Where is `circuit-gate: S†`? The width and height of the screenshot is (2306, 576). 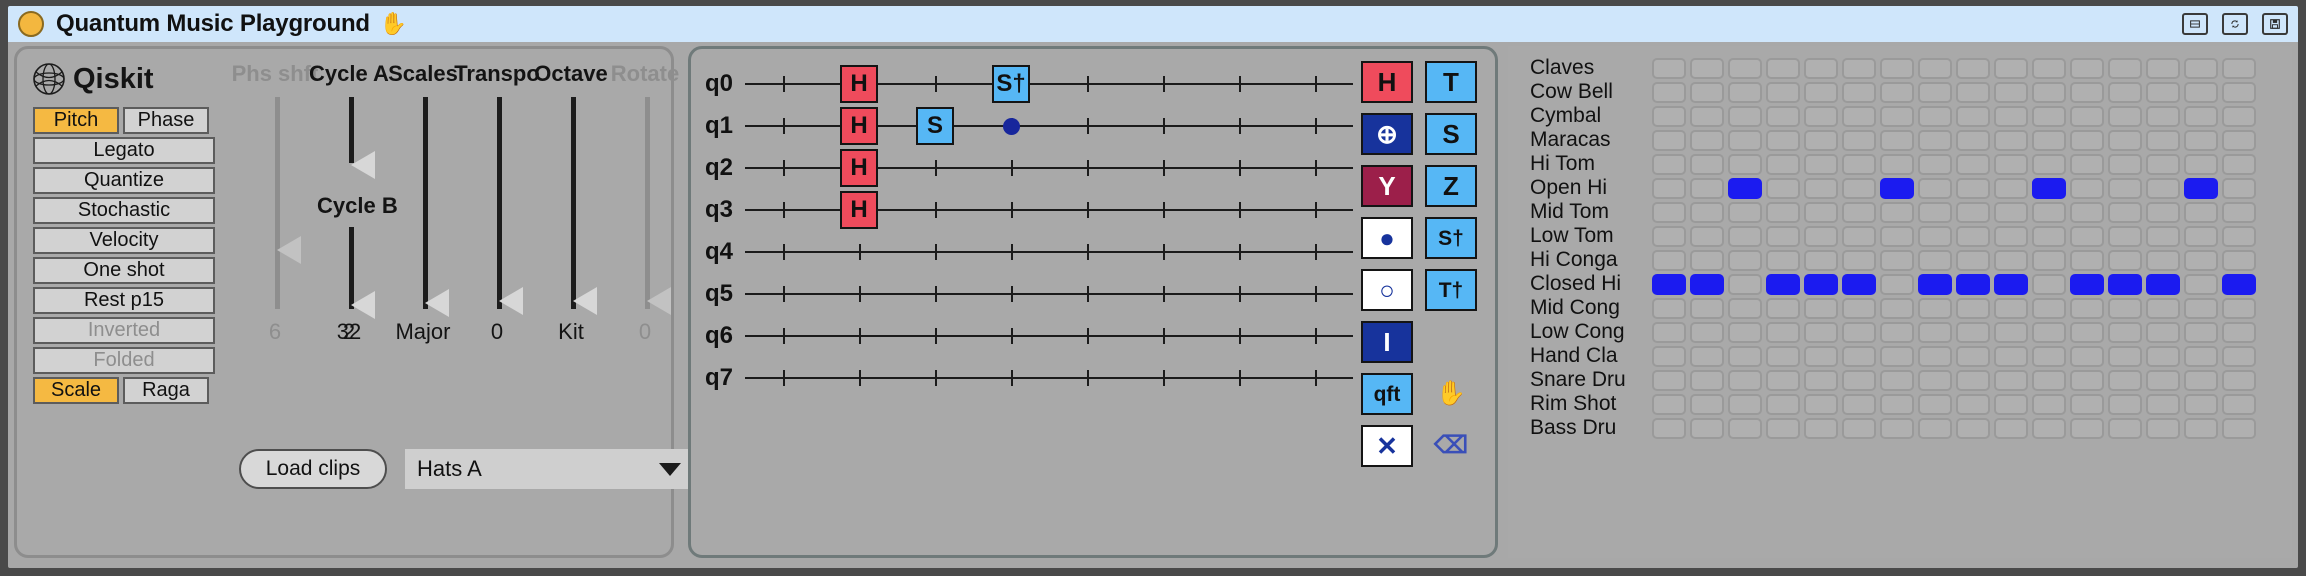 circuit-gate: S† is located at coordinates (1011, 84).